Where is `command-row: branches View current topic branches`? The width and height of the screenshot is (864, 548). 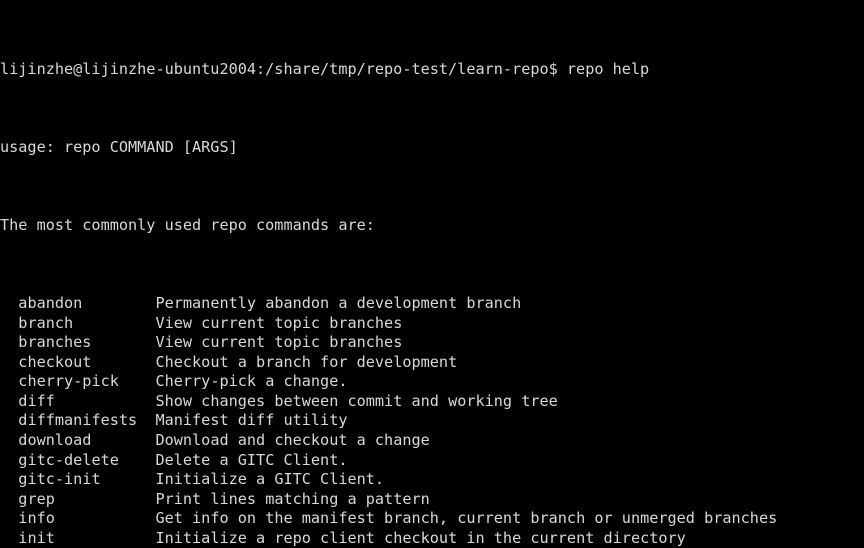
command-row: branches View current topic branches is located at coordinates (432, 343).